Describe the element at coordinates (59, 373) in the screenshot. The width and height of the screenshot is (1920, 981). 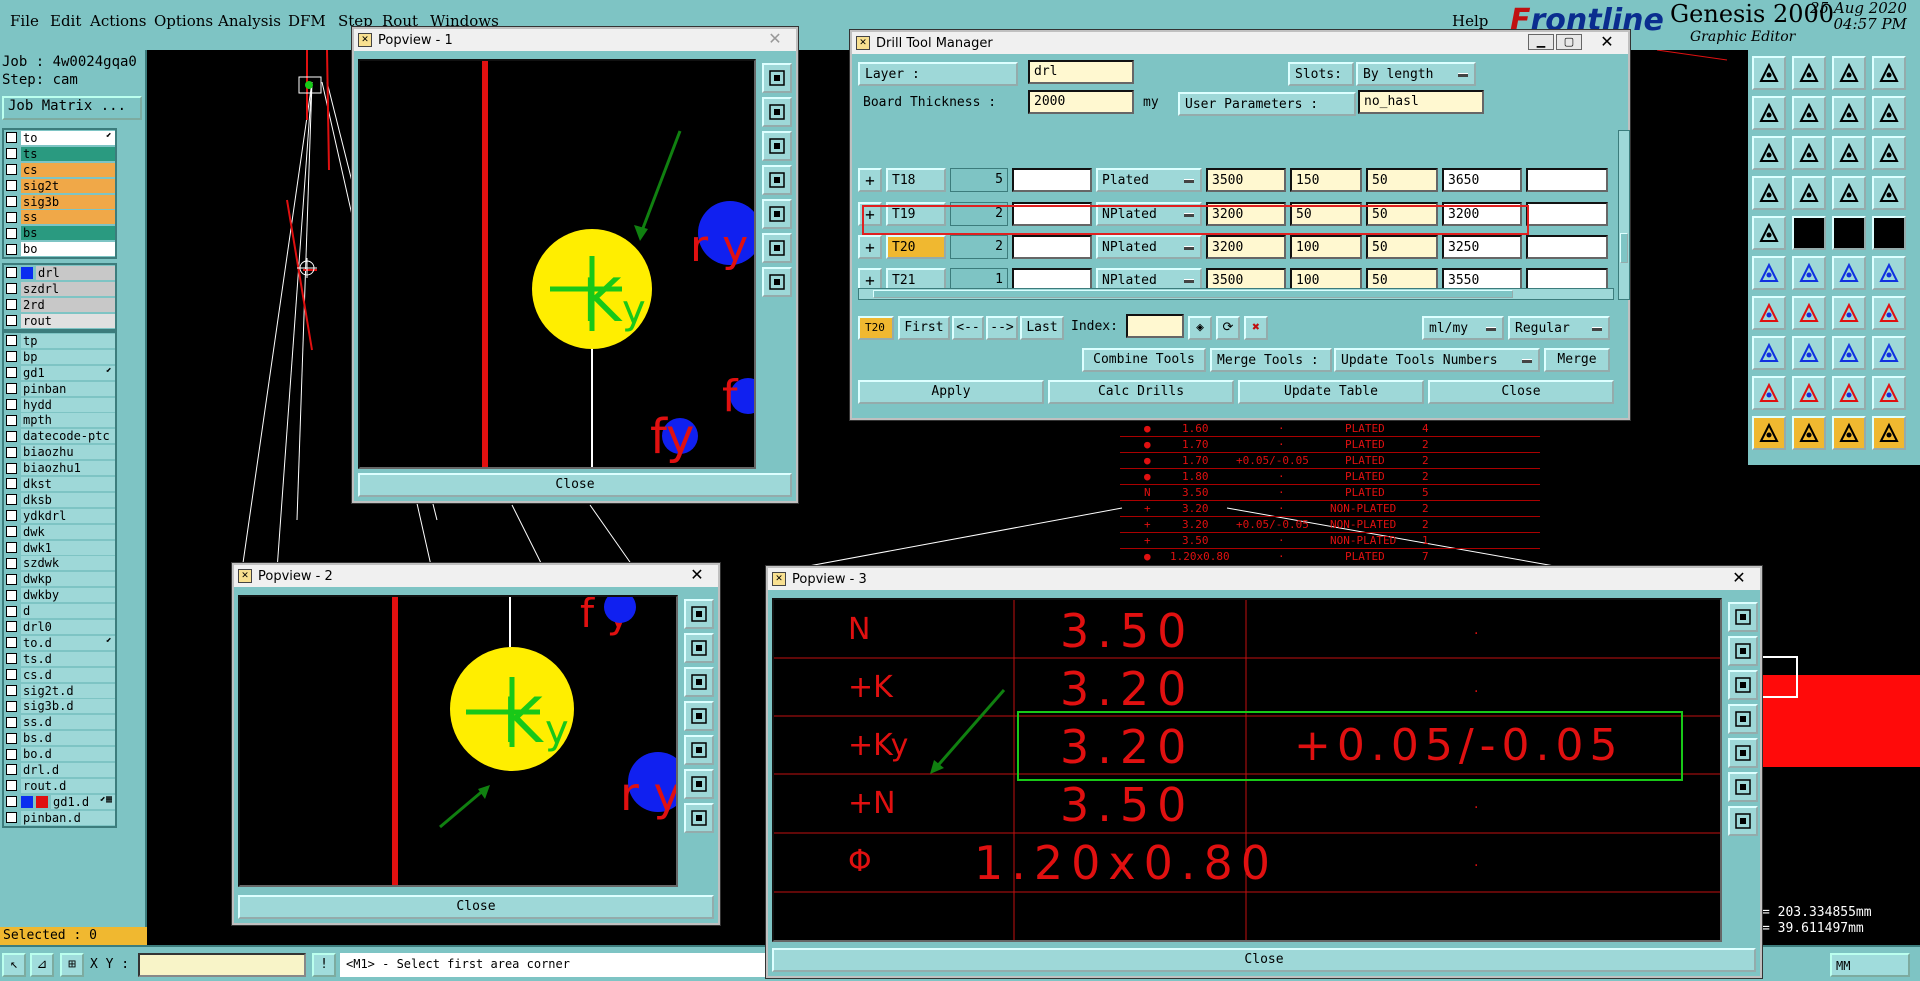
I see `layer-row: gd1 ⬋` at that location.